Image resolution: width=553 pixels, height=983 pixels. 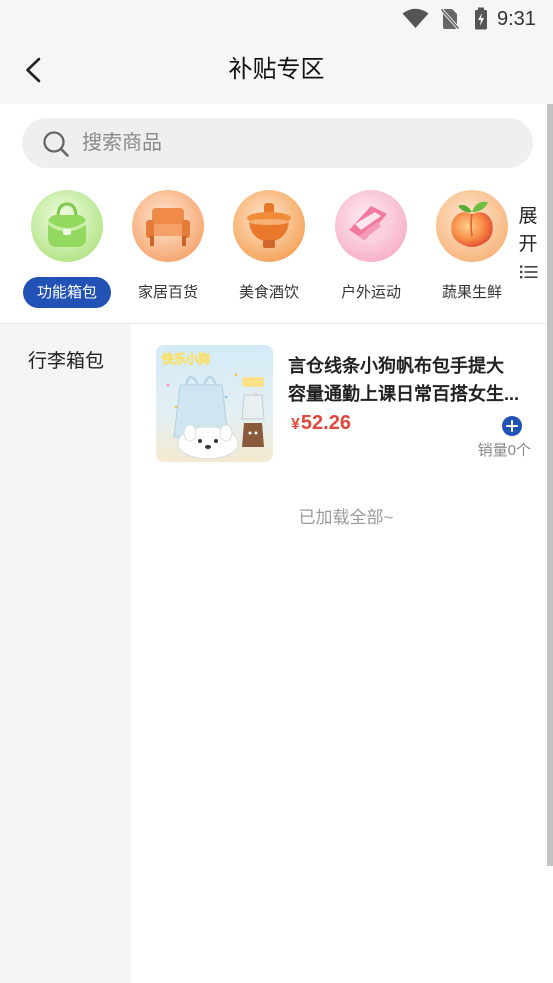 I want to click on product-price: ¥ 52.26, so click(x=321, y=426).